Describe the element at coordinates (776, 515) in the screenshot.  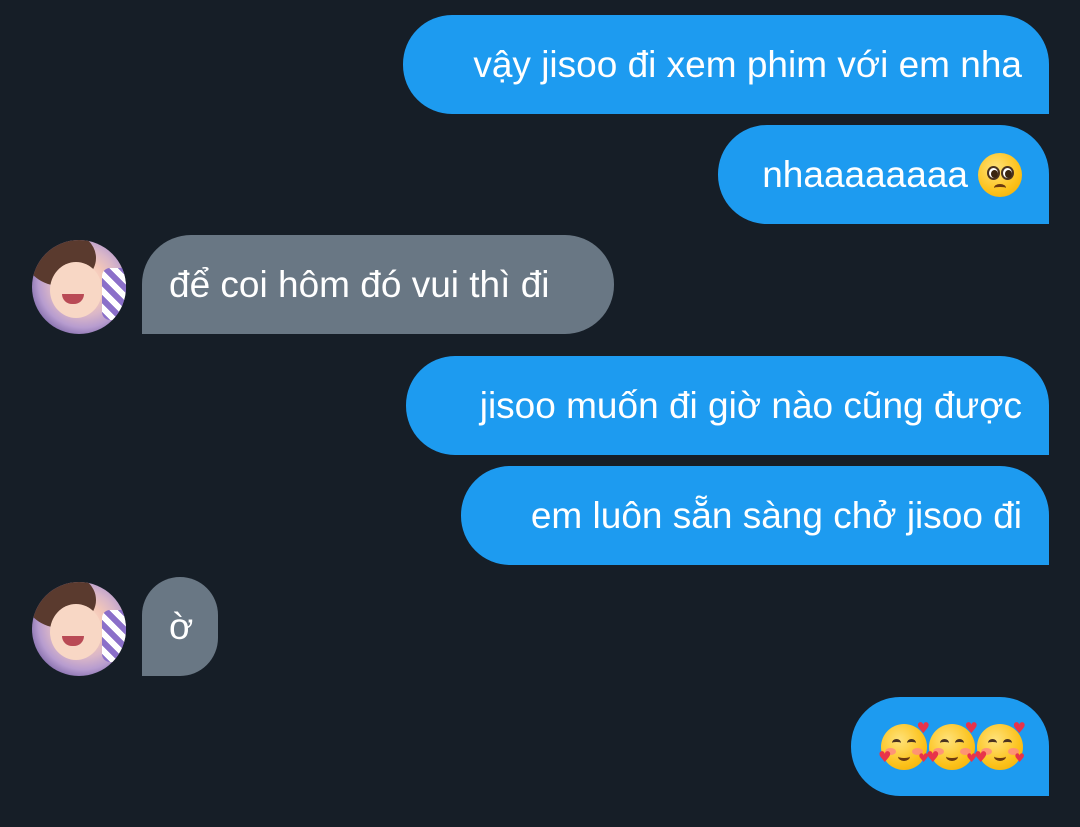
I see `message-text: em luôn sẵn sàng chở jisoo đi` at that location.